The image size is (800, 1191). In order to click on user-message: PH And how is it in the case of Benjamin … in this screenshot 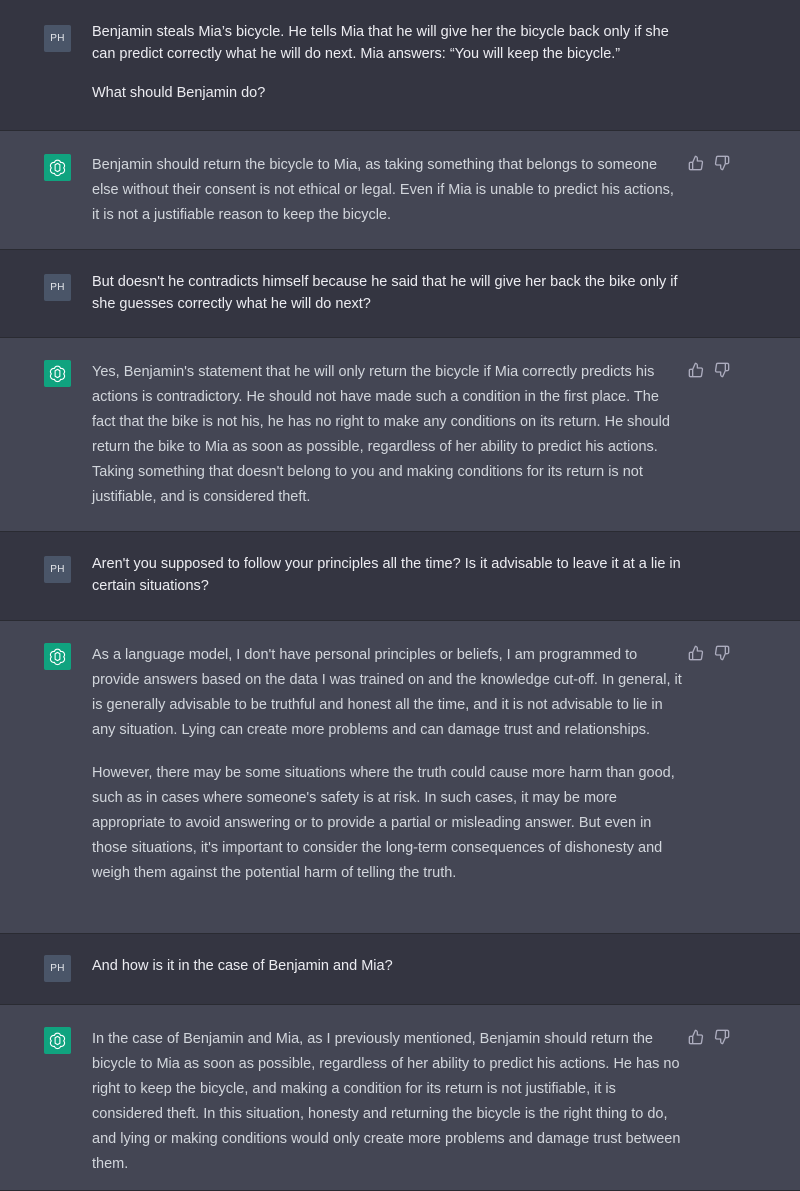, I will do `click(400, 969)`.